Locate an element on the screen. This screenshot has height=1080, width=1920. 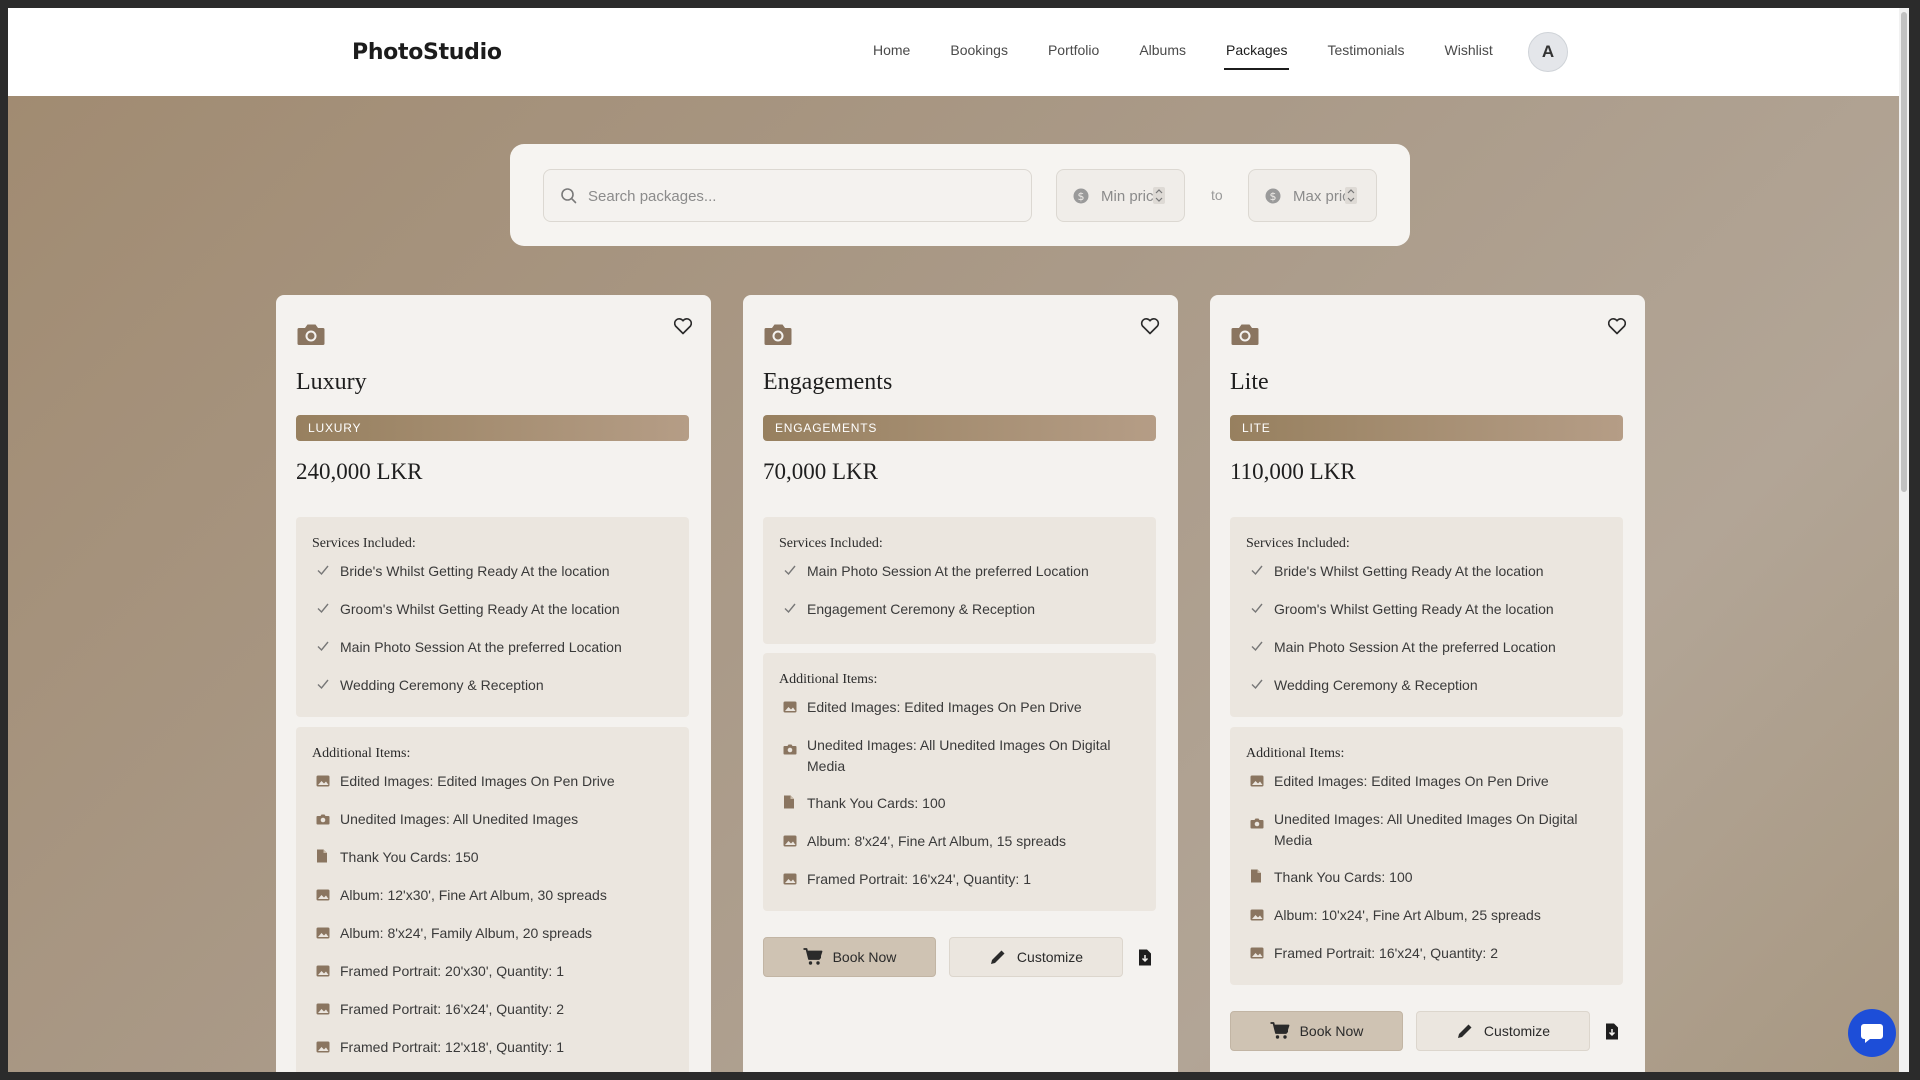
pencil-icon is located at coordinates (1464, 1031).